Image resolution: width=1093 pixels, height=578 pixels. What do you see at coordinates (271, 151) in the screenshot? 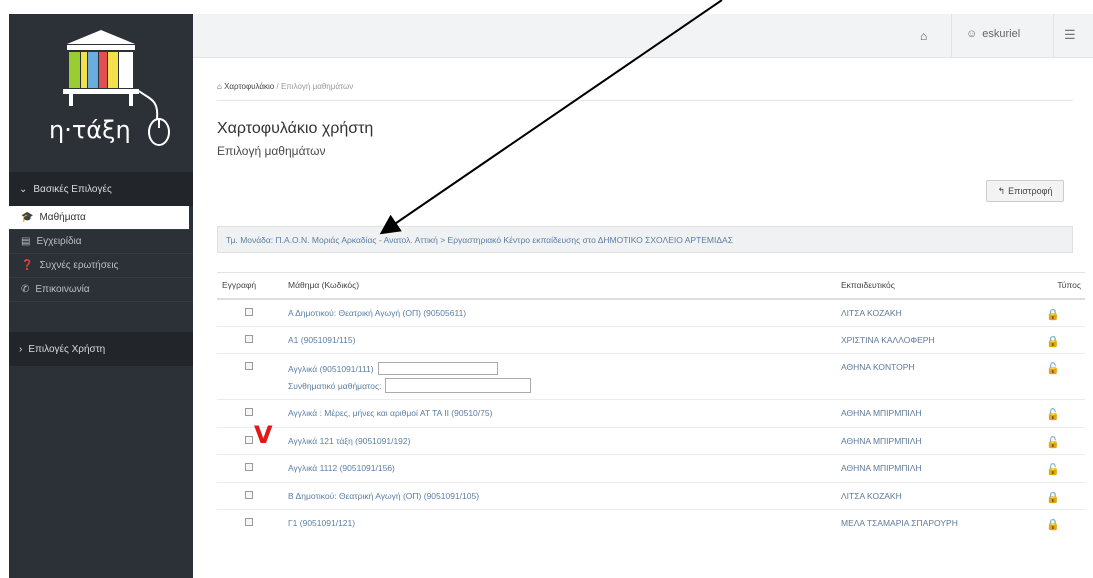
I see `page-subtitle: Επιλογή μαθημάτων` at bounding box center [271, 151].